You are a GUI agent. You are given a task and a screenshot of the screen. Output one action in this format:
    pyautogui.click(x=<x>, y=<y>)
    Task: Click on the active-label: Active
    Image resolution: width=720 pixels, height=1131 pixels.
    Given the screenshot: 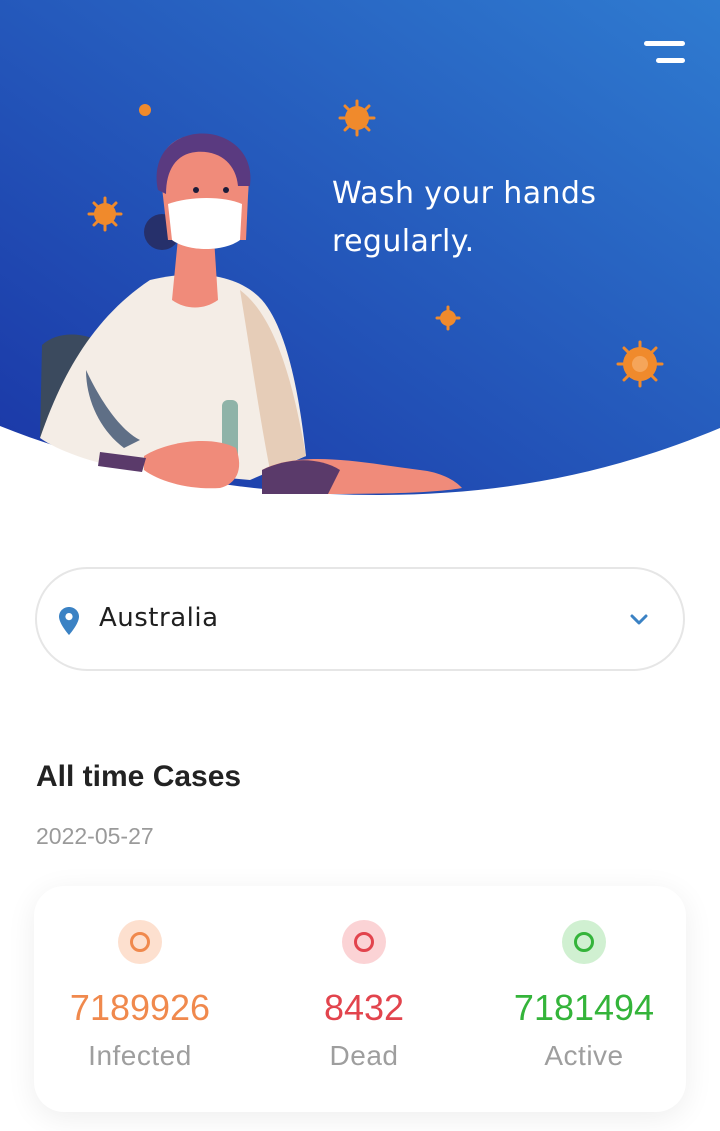 What is the action you would take?
    pyautogui.click(x=584, y=1055)
    